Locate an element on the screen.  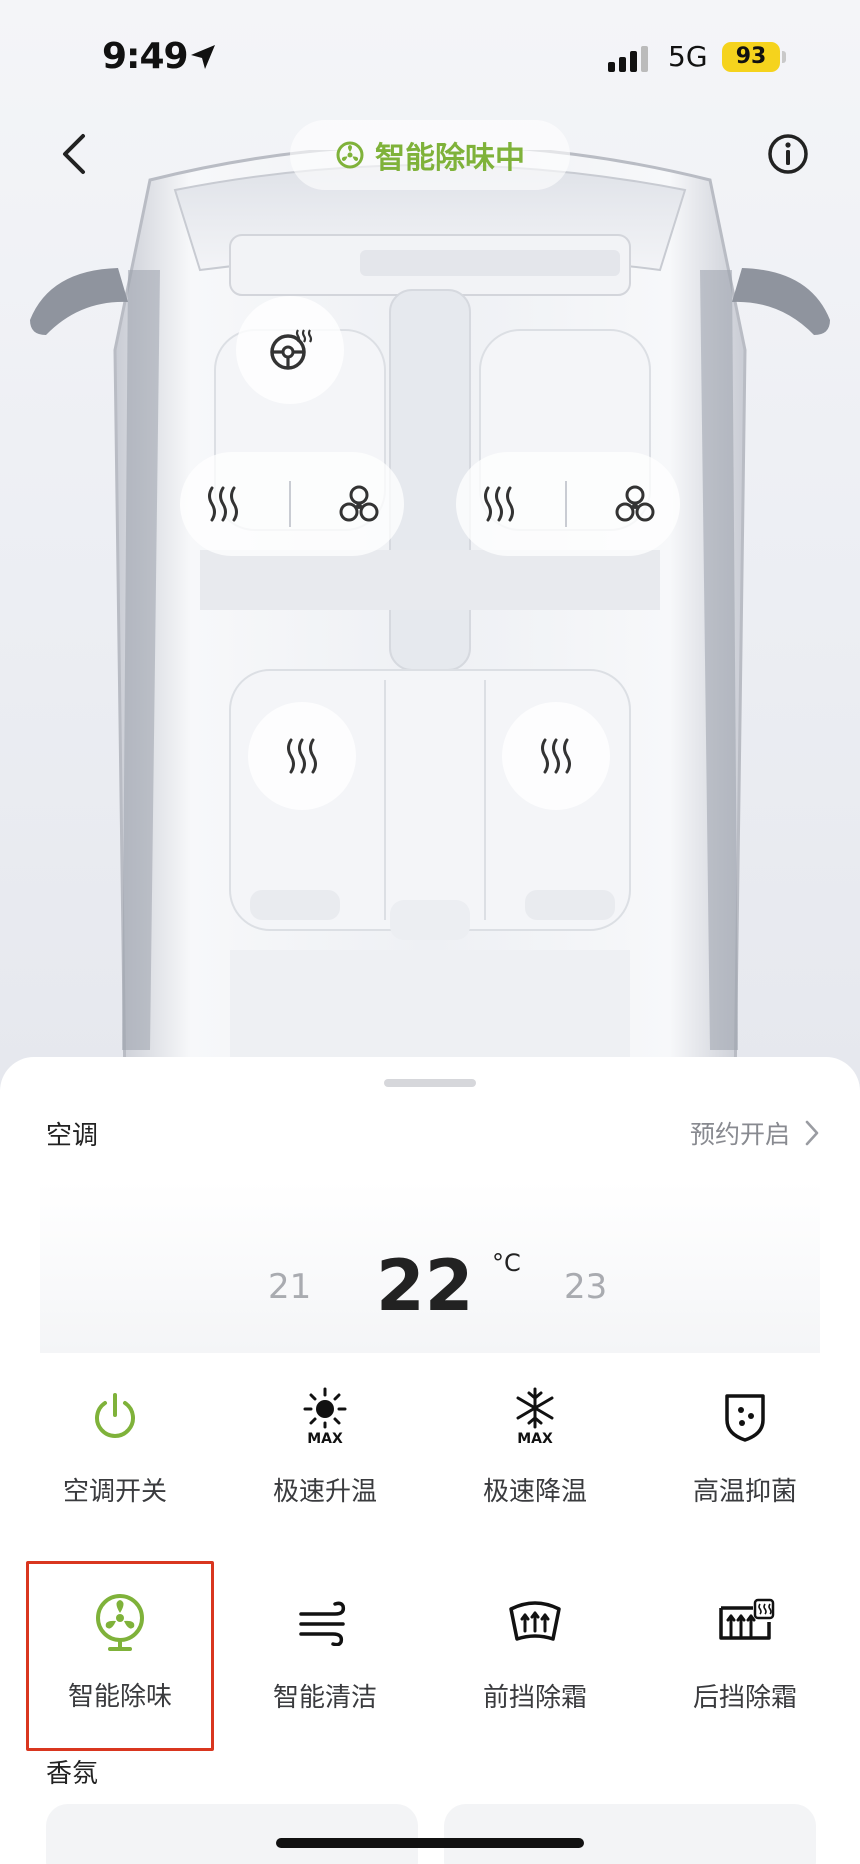
smart-clean-label: 智能清洁 is located at coordinates (324, 1698).